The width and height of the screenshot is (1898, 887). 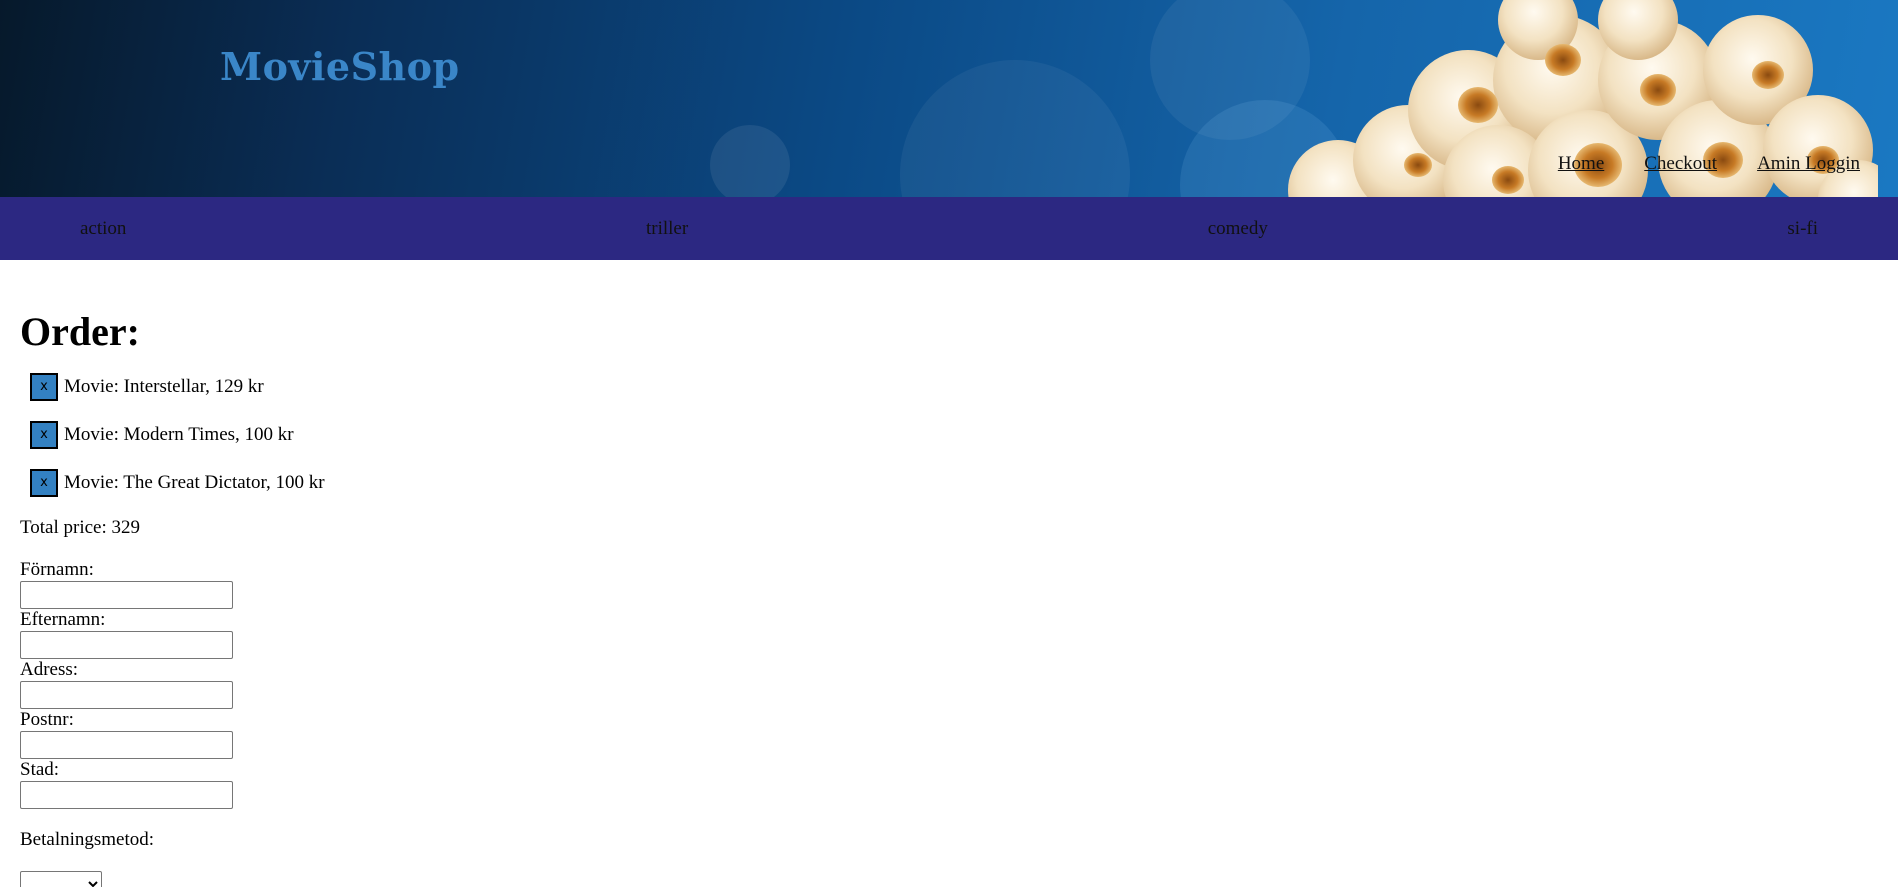 What do you see at coordinates (103, 229) in the screenshot?
I see `category-action: action` at bounding box center [103, 229].